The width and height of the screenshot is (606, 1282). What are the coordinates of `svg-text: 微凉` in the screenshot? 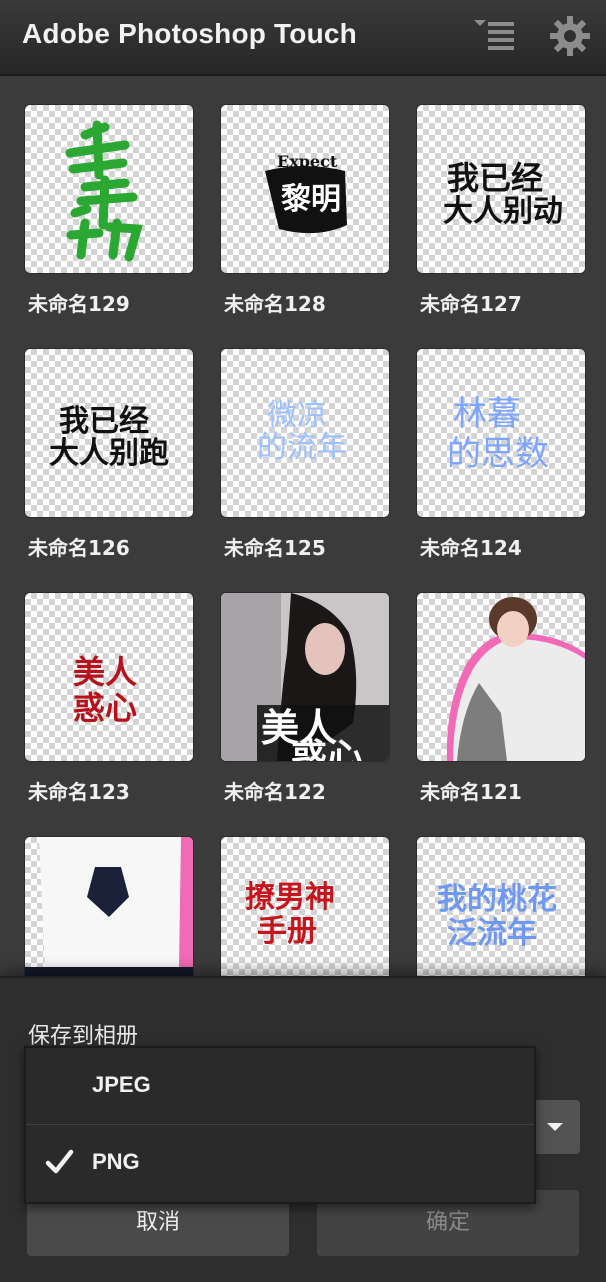 It's located at (297, 415).